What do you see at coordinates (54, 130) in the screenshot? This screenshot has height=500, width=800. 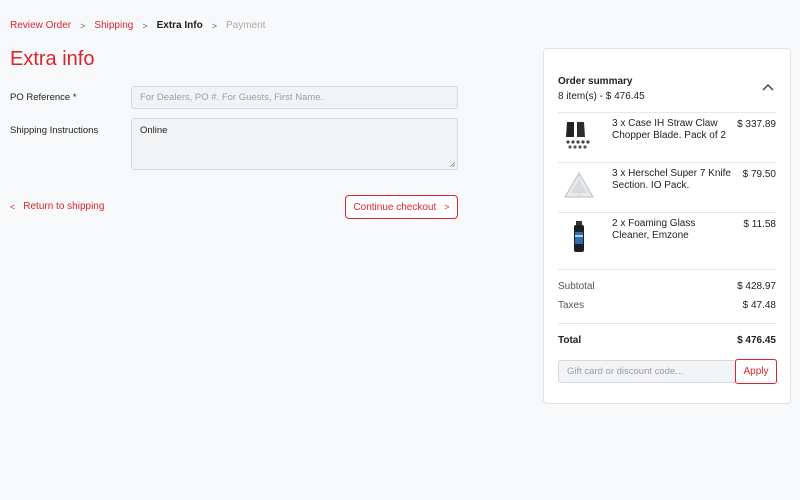 I see `shipping-instructions-label: Shipping Instructions` at bounding box center [54, 130].